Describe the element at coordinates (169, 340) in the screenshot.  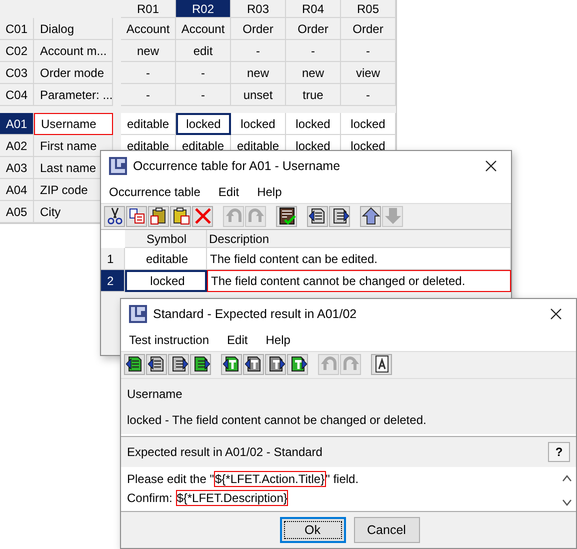
I see `menu-item: Test instruction` at that location.